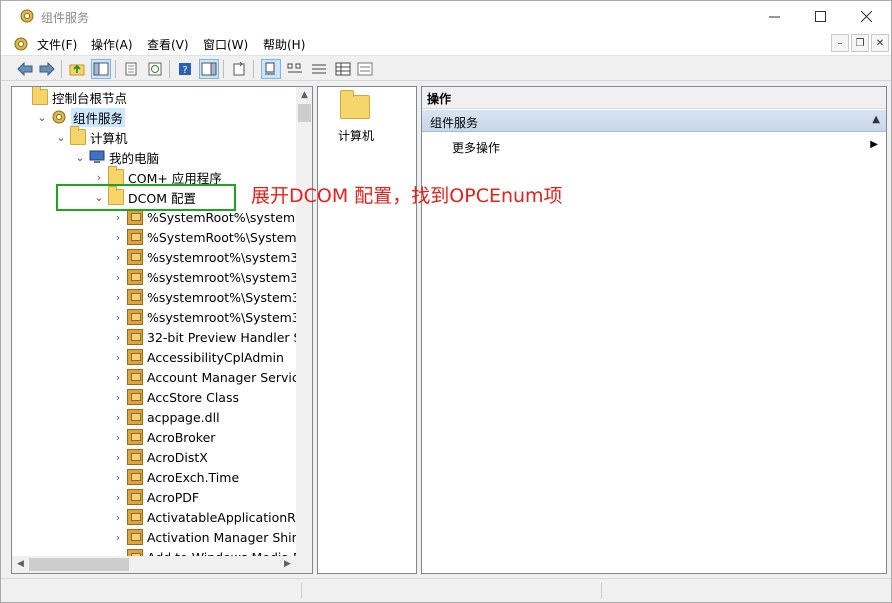 This screenshot has width=892, height=603. Describe the element at coordinates (304, 95) in the screenshot. I see `scroll-up-icon: ▲` at that location.